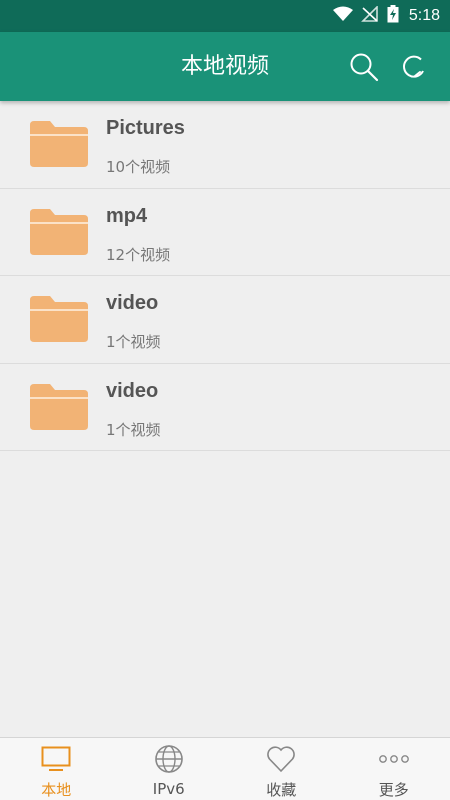 This screenshot has height=800, width=450. I want to click on app-bar: 本地视频, so click(225, 66).